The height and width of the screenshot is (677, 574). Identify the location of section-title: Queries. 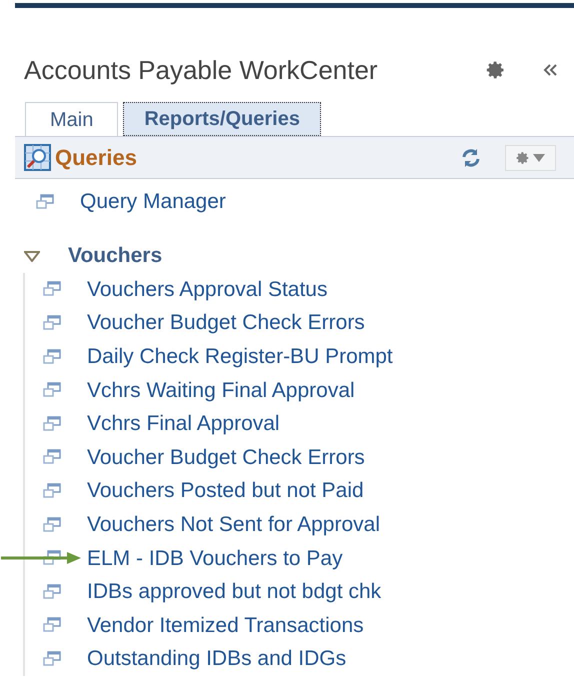
(96, 158).